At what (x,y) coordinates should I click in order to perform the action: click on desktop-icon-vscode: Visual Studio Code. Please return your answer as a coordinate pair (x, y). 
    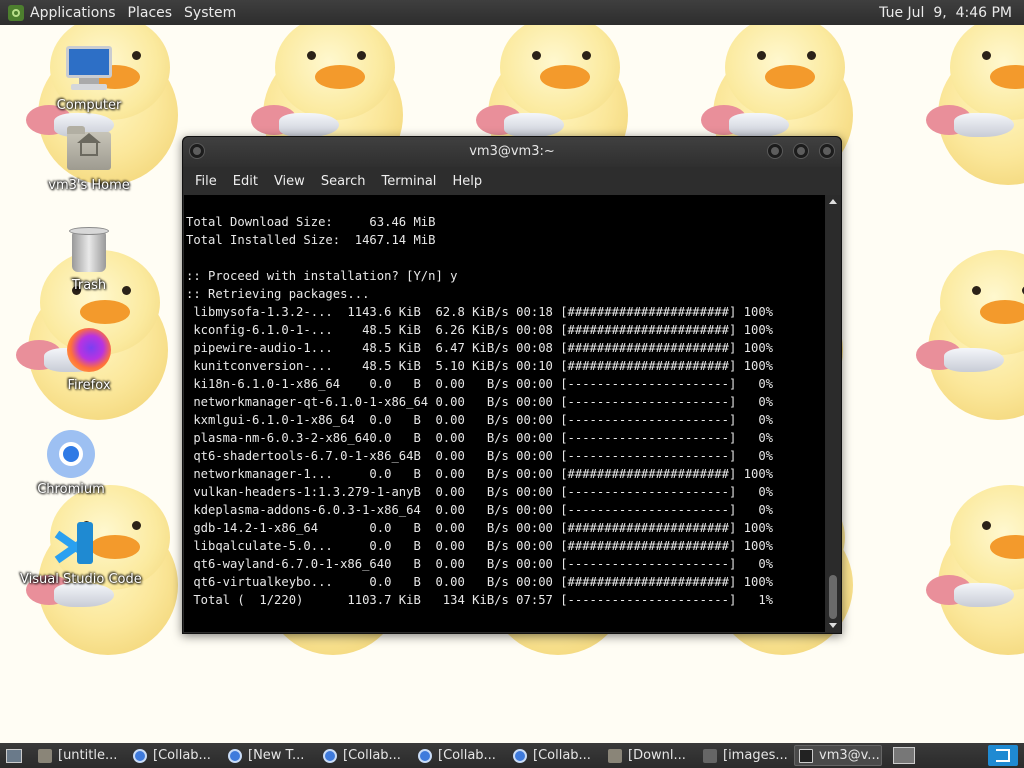
    Looking at the image, I should click on (81, 552).